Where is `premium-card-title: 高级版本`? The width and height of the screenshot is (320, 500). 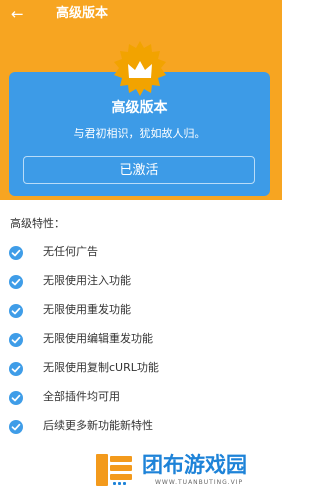 premium-card-title: 高级版本 is located at coordinates (139, 108).